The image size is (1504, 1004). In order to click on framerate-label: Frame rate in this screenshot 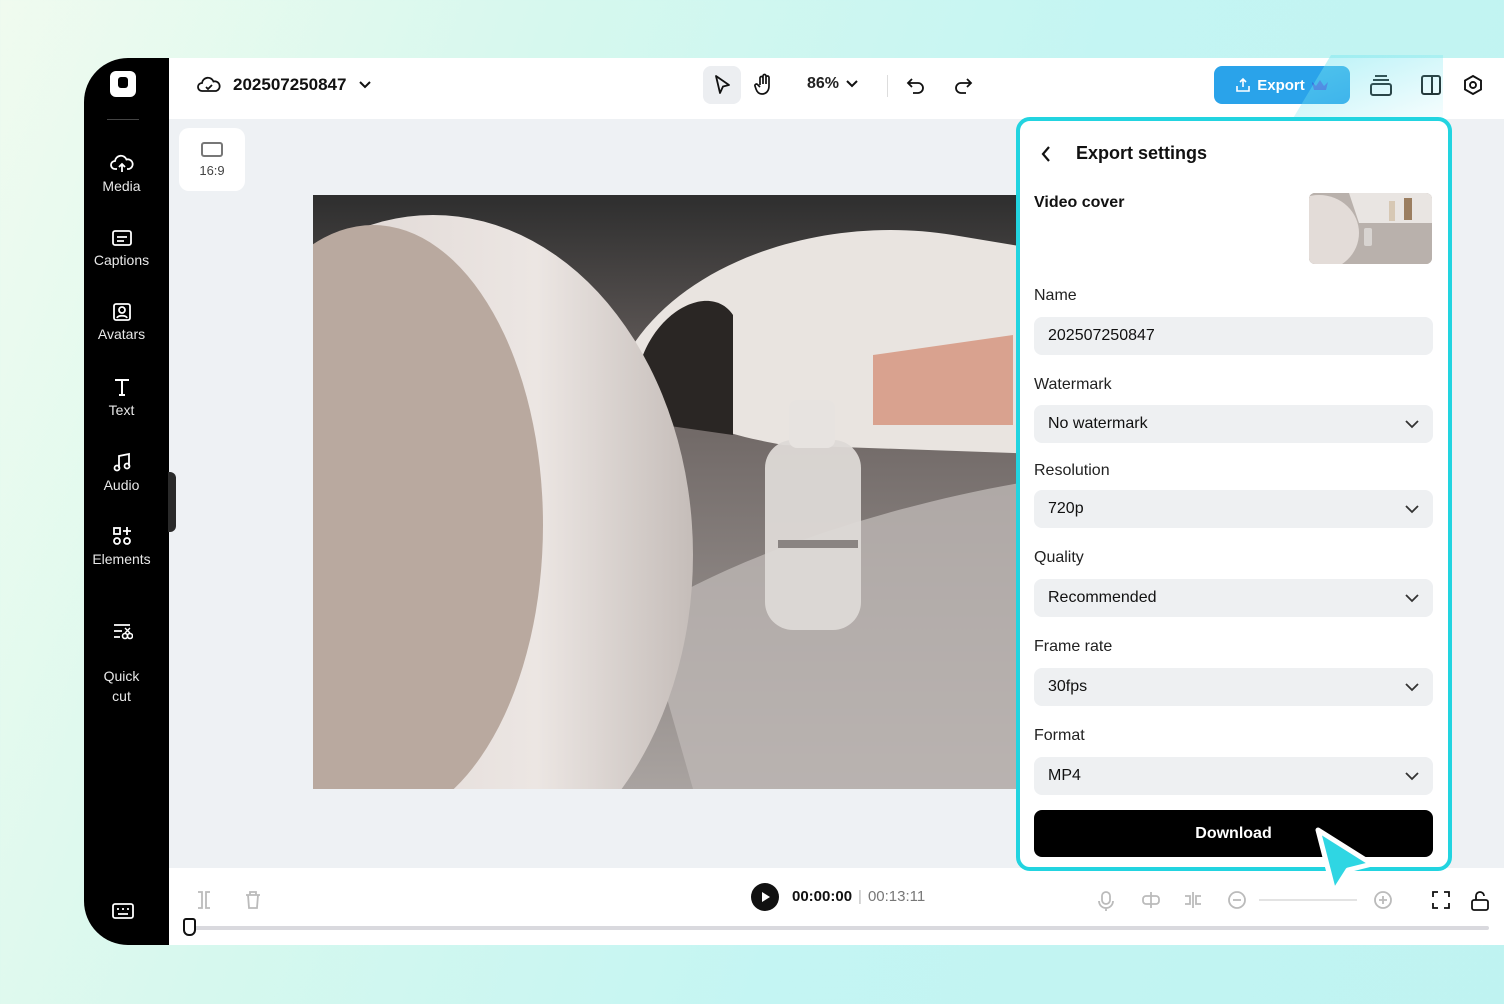, I will do `click(1073, 646)`.